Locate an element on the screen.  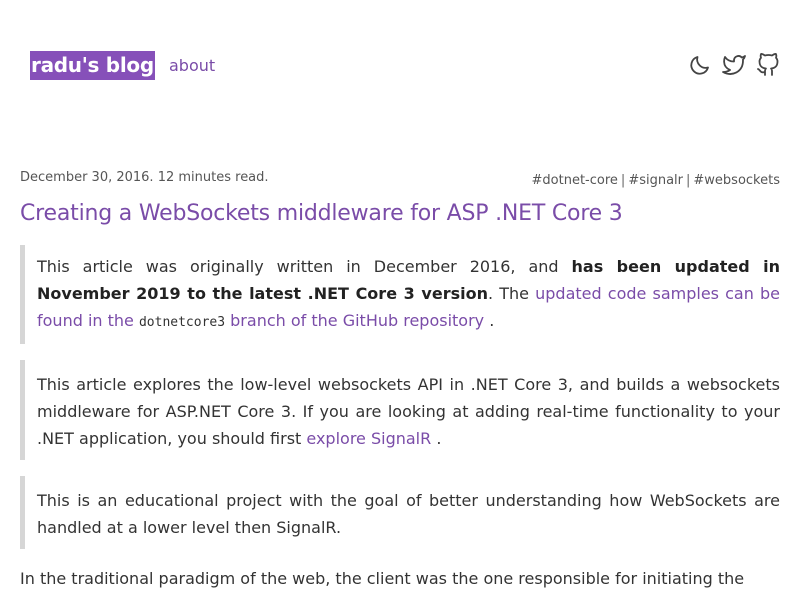
twitter-icon is located at coordinates (734, 65).